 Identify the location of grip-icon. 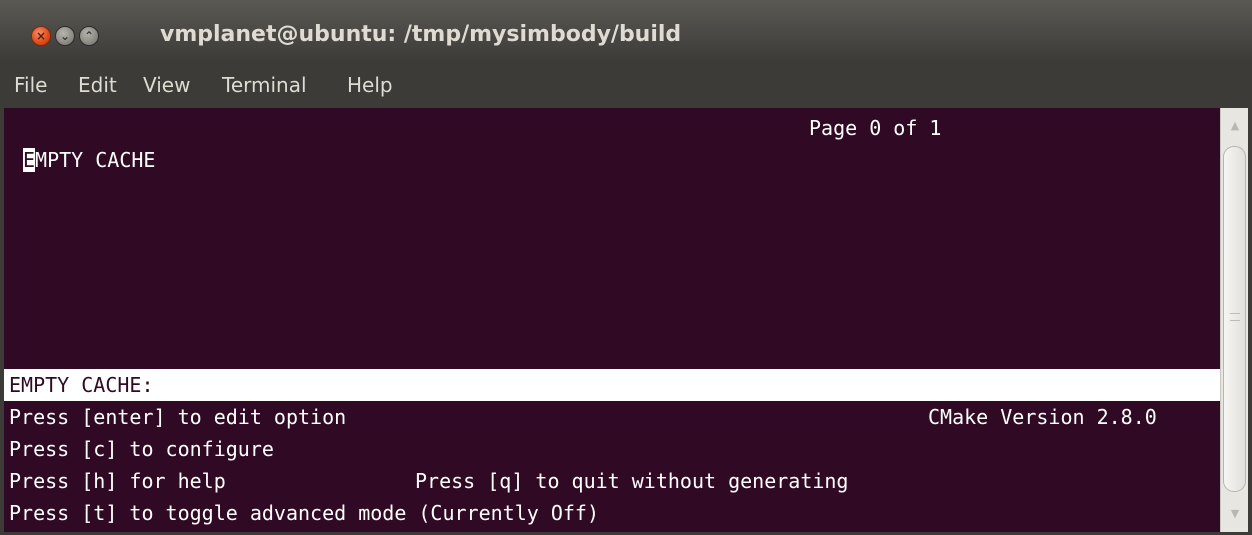
(1235, 317).